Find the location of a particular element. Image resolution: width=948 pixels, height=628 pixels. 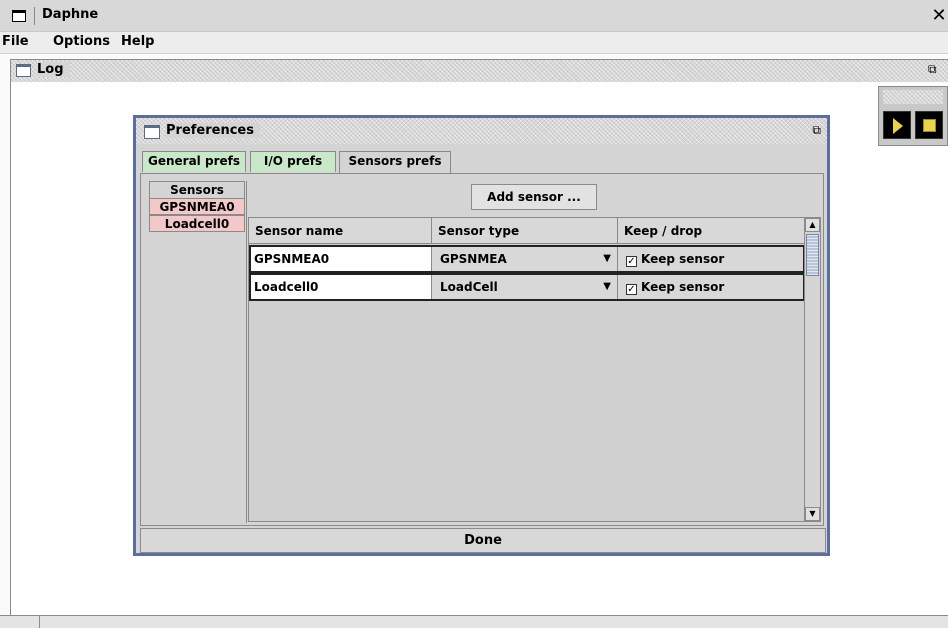

play-icon is located at coordinates (898, 126).